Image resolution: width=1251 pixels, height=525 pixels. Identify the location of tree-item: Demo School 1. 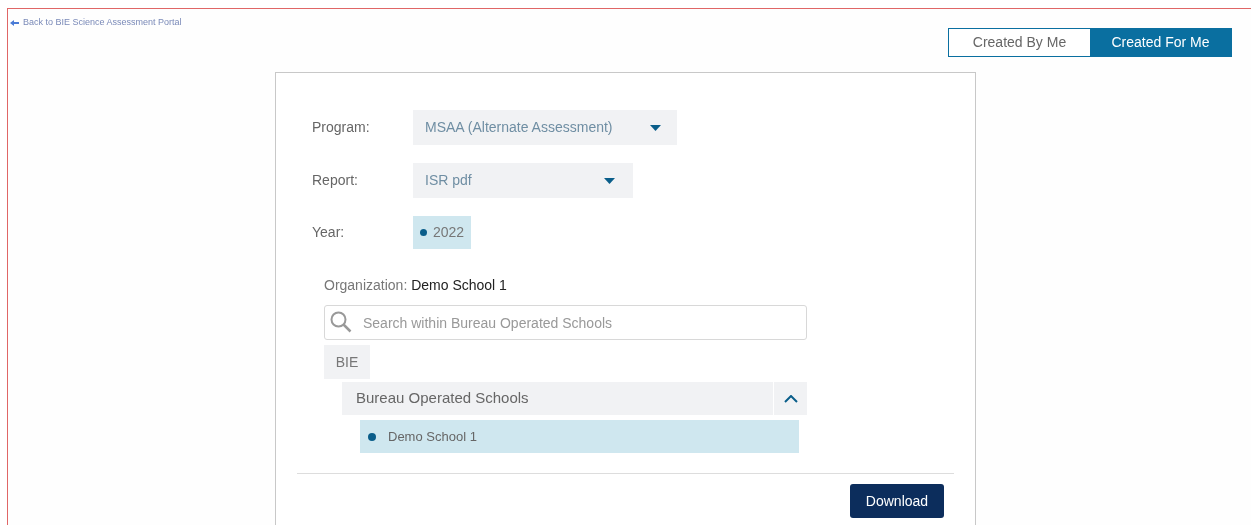
(579, 436).